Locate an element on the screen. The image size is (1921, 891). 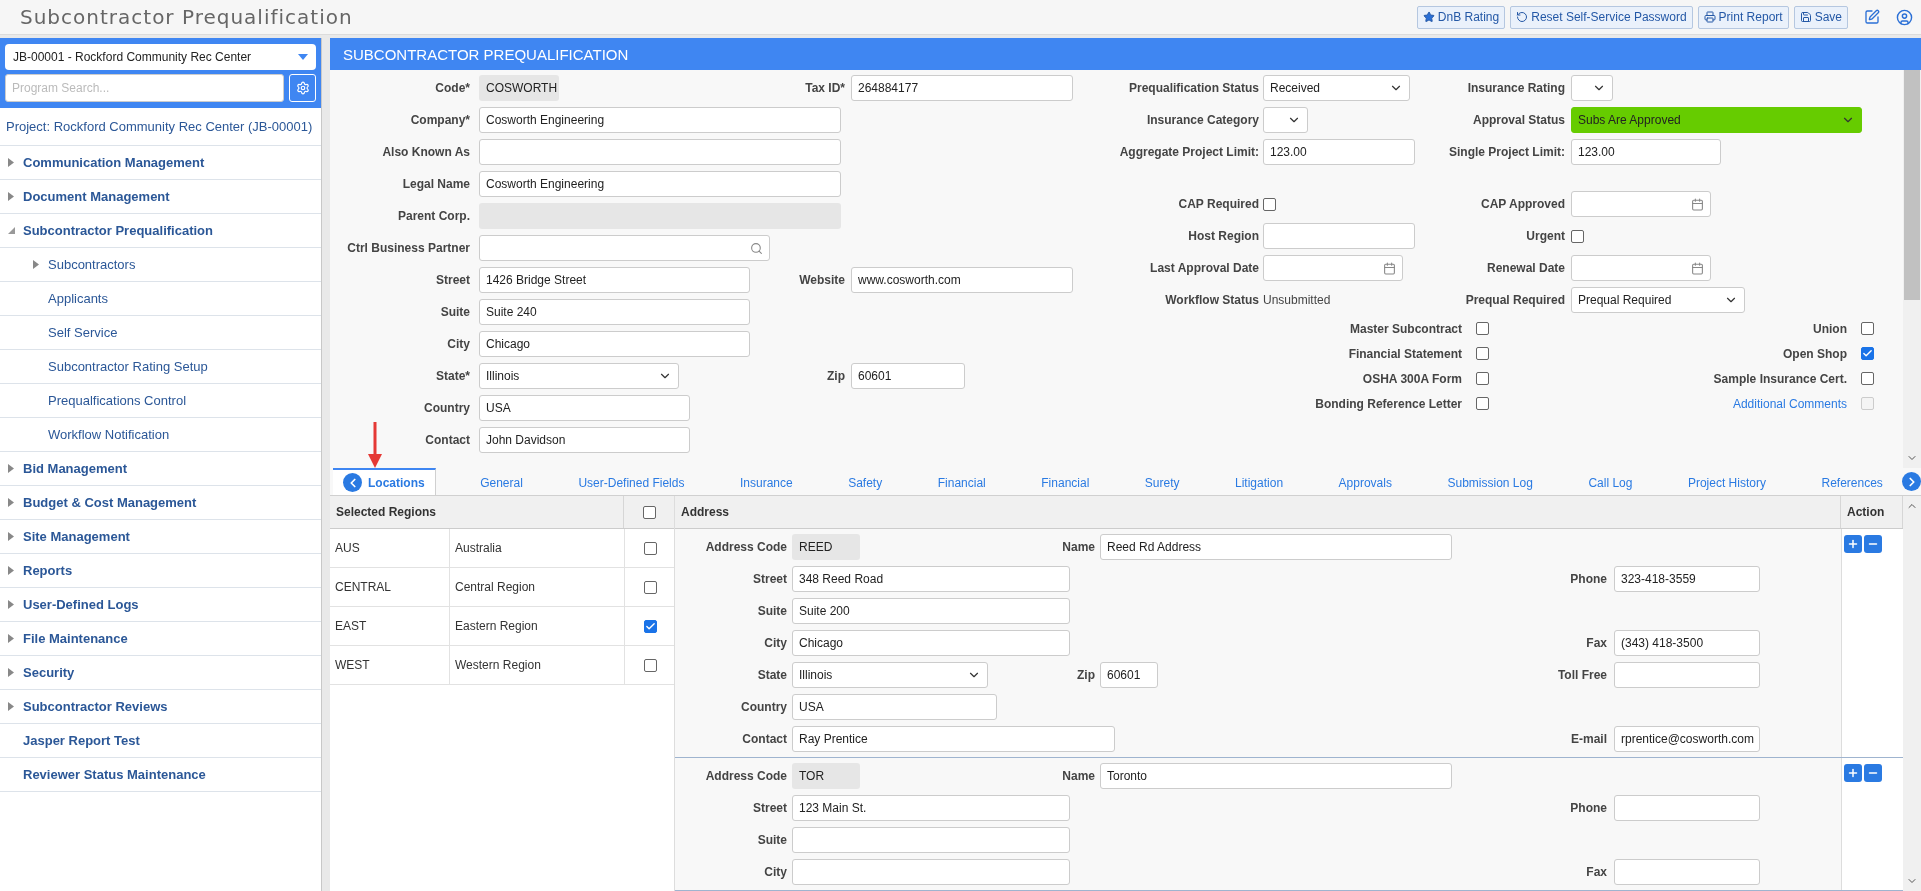
nav-item: Subcontractor Prequalification is located at coordinates (160, 231).